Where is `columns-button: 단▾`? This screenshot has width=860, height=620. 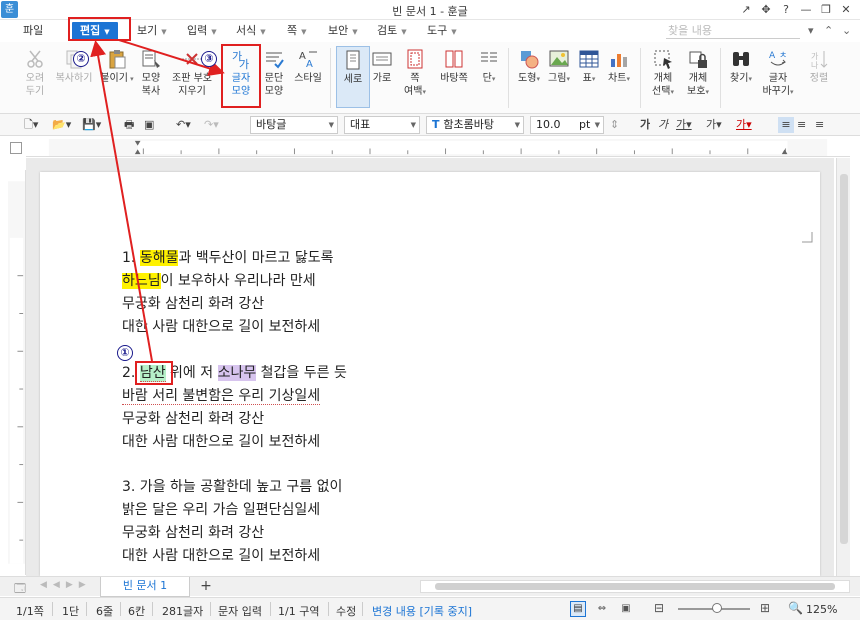
columns-button: 단▾ is located at coordinates (489, 66).